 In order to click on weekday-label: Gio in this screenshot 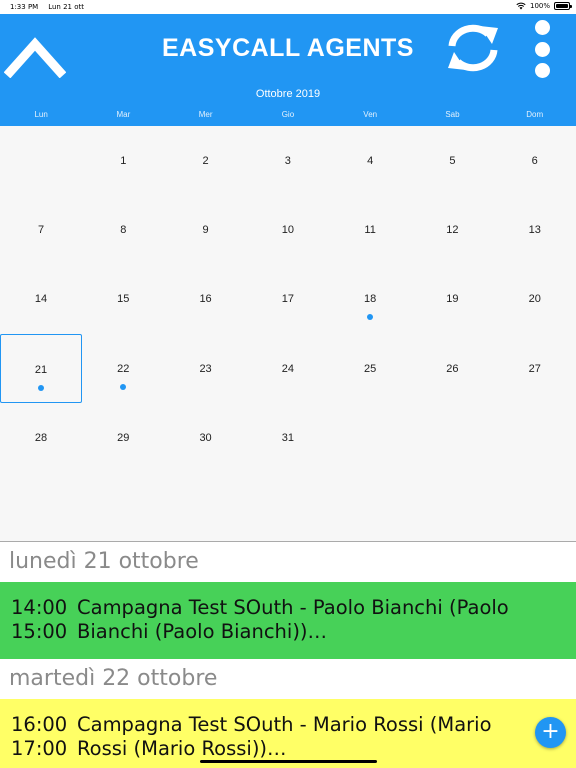, I will do `click(288, 114)`.